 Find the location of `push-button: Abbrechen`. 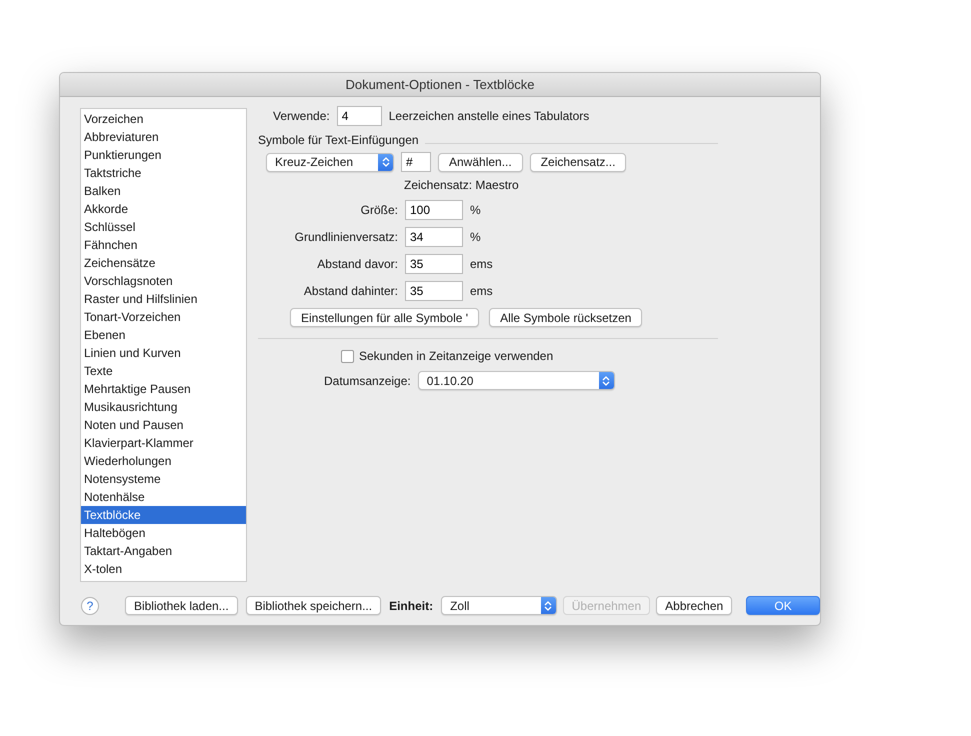

push-button: Abbrechen is located at coordinates (694, 605).